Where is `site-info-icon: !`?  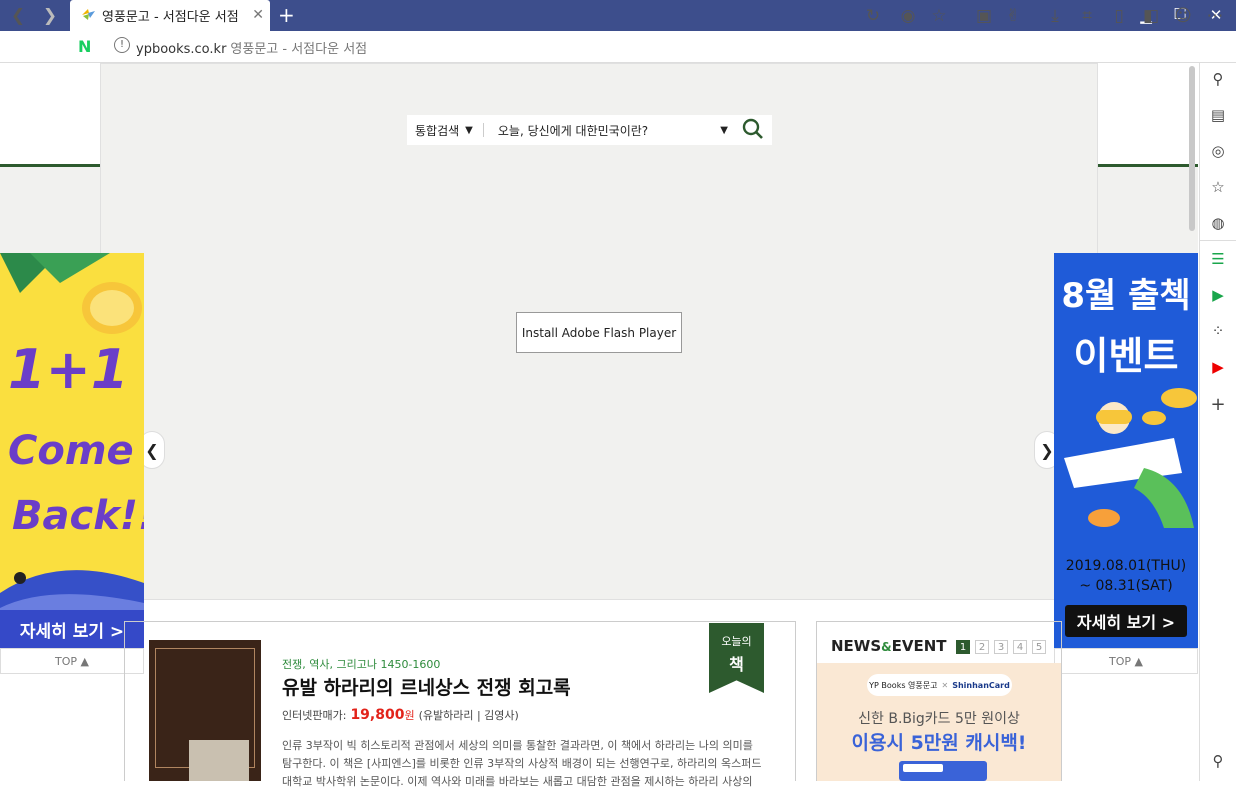
site-info-icon: ! is located at coordinates (122, 45).